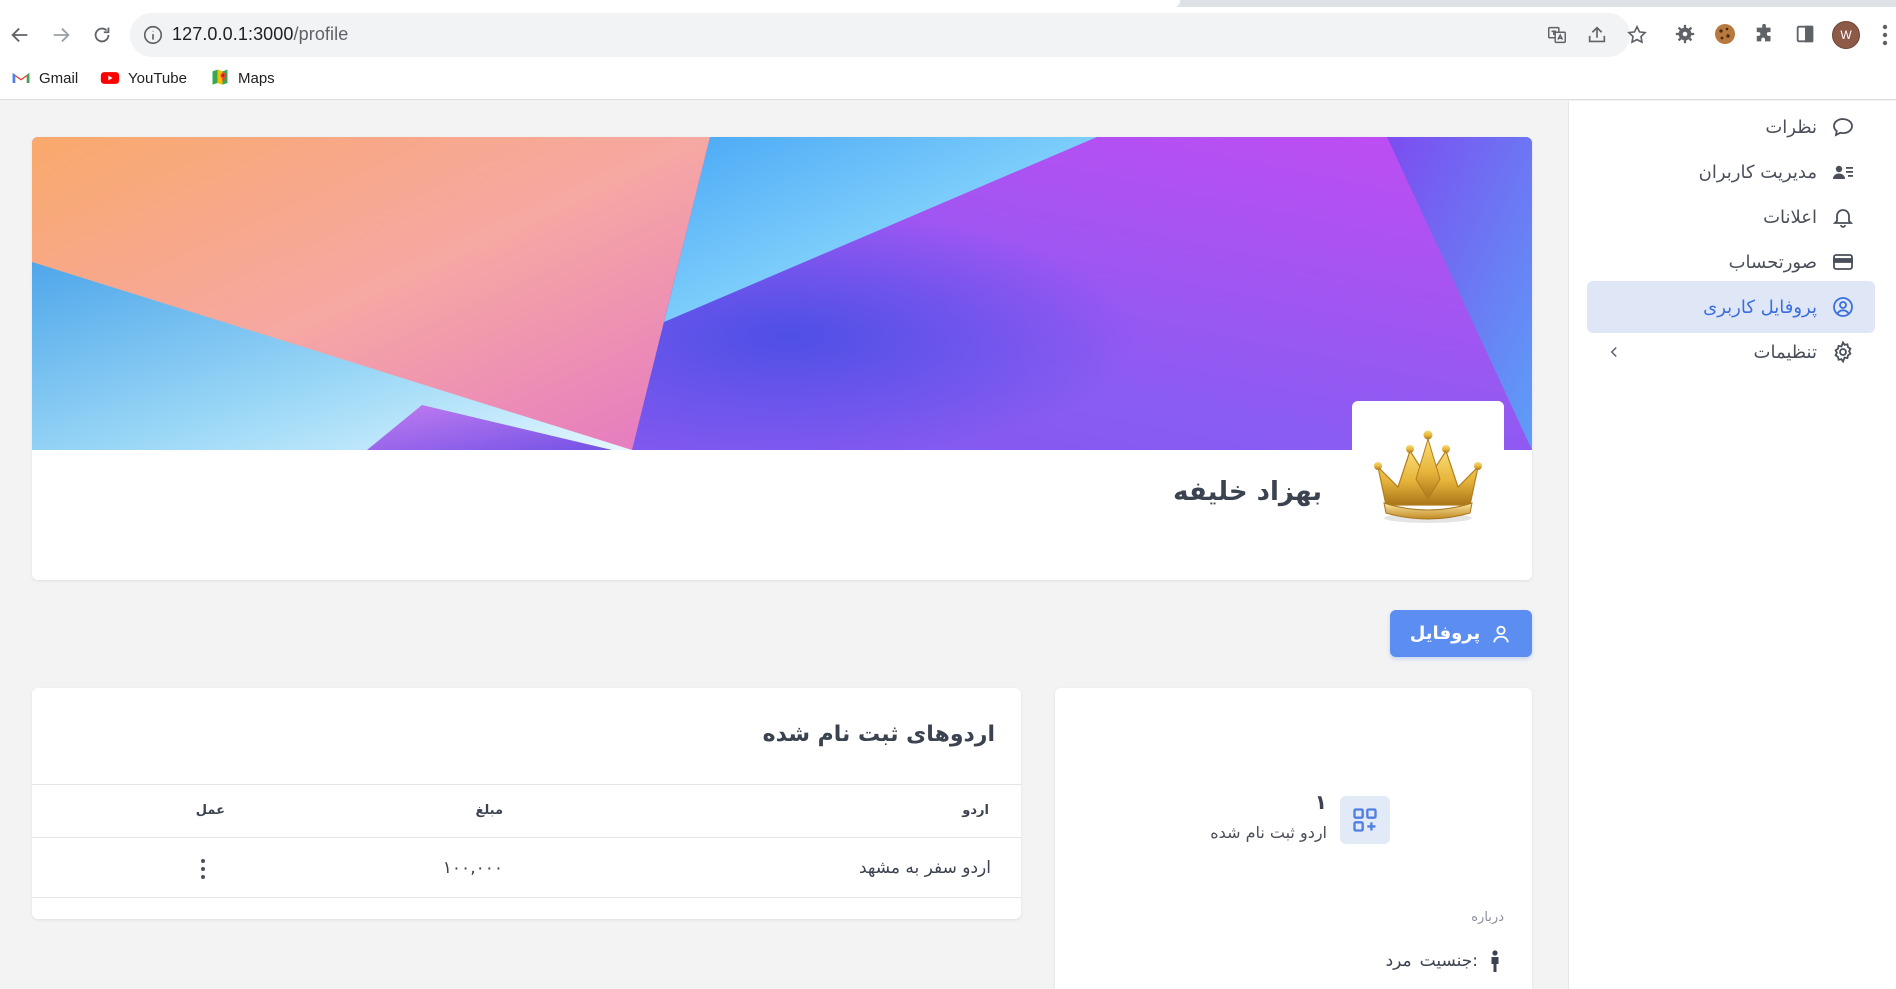  I want to click on crown-icon, so click(1428, 476).